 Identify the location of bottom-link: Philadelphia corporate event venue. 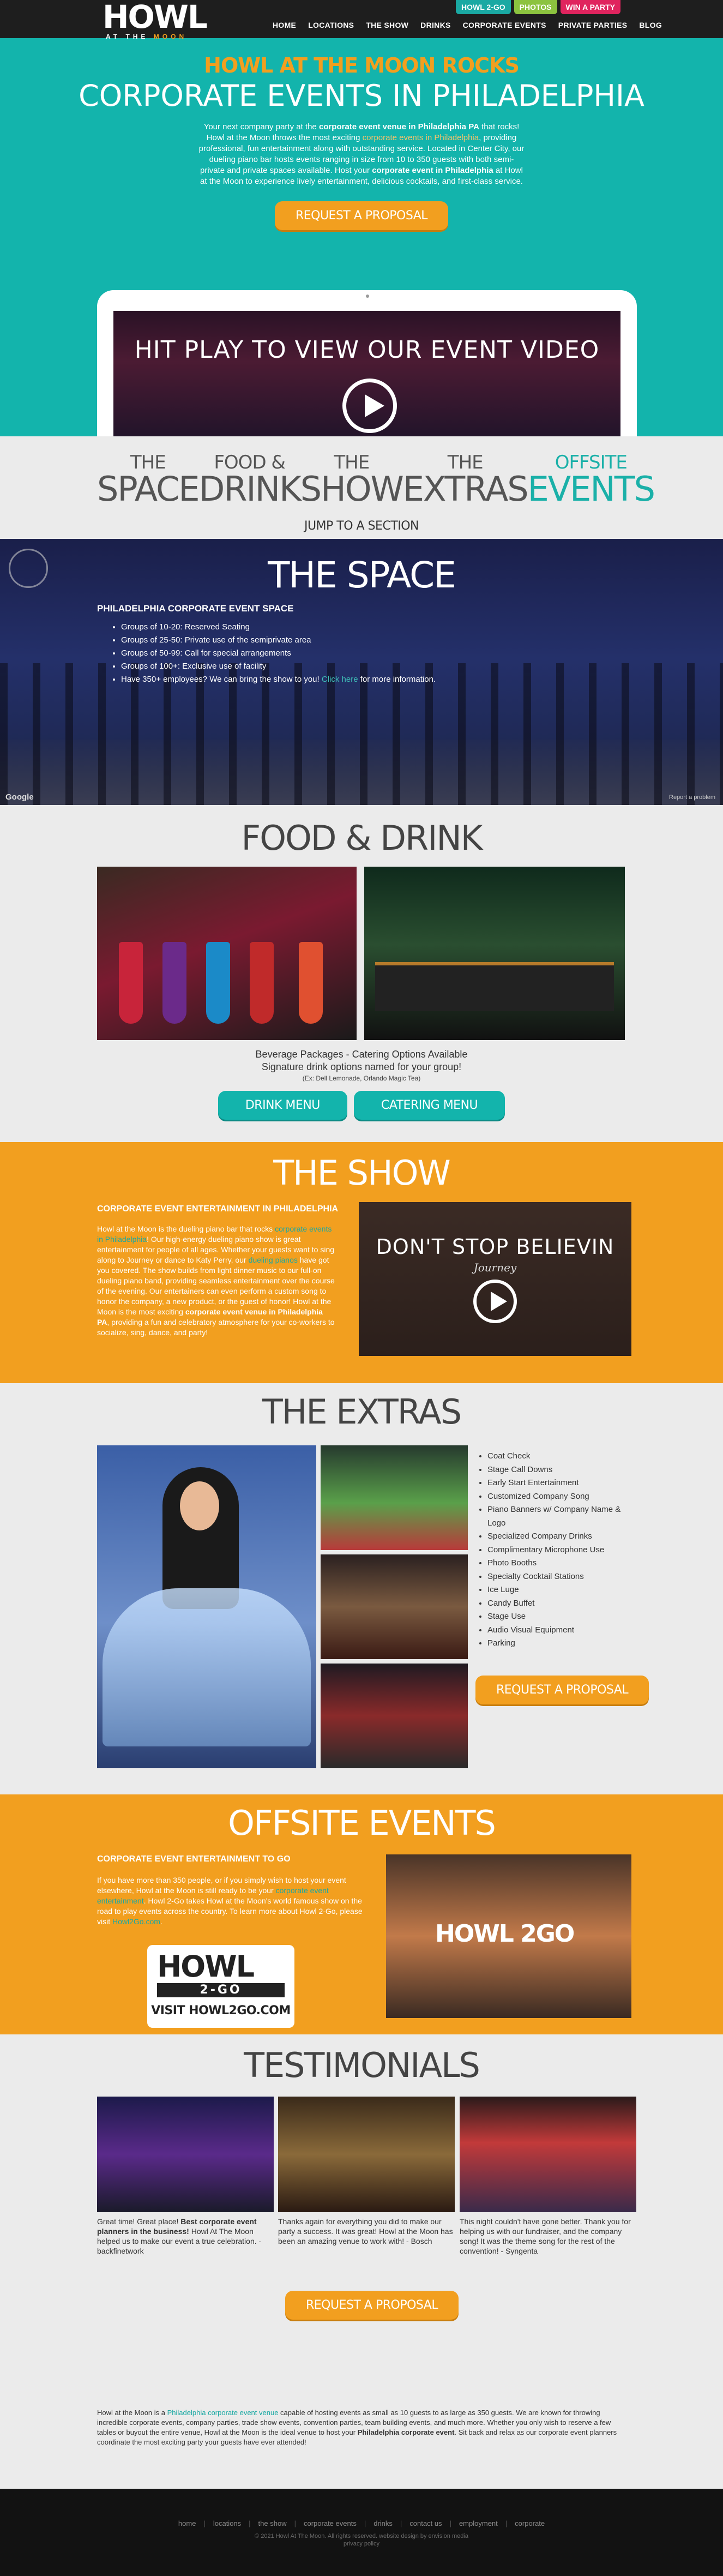
(223, 2413).